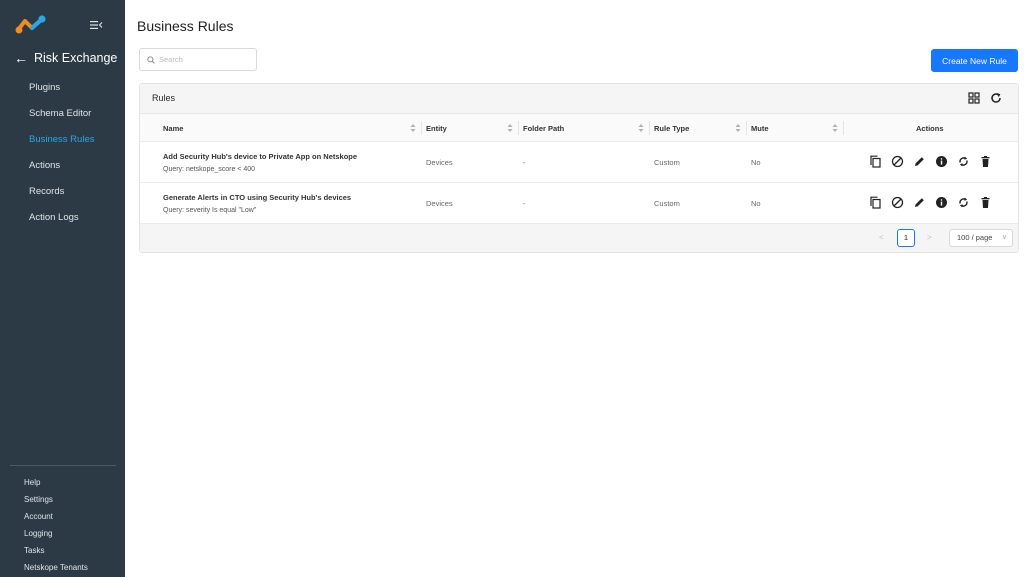 Image resolution: width=1024 pixels, height=577 pixels. Describe the element at coordinates (62, 91) in the screenshot. I see `sidebar-item-plugins: Plugins` at that location.